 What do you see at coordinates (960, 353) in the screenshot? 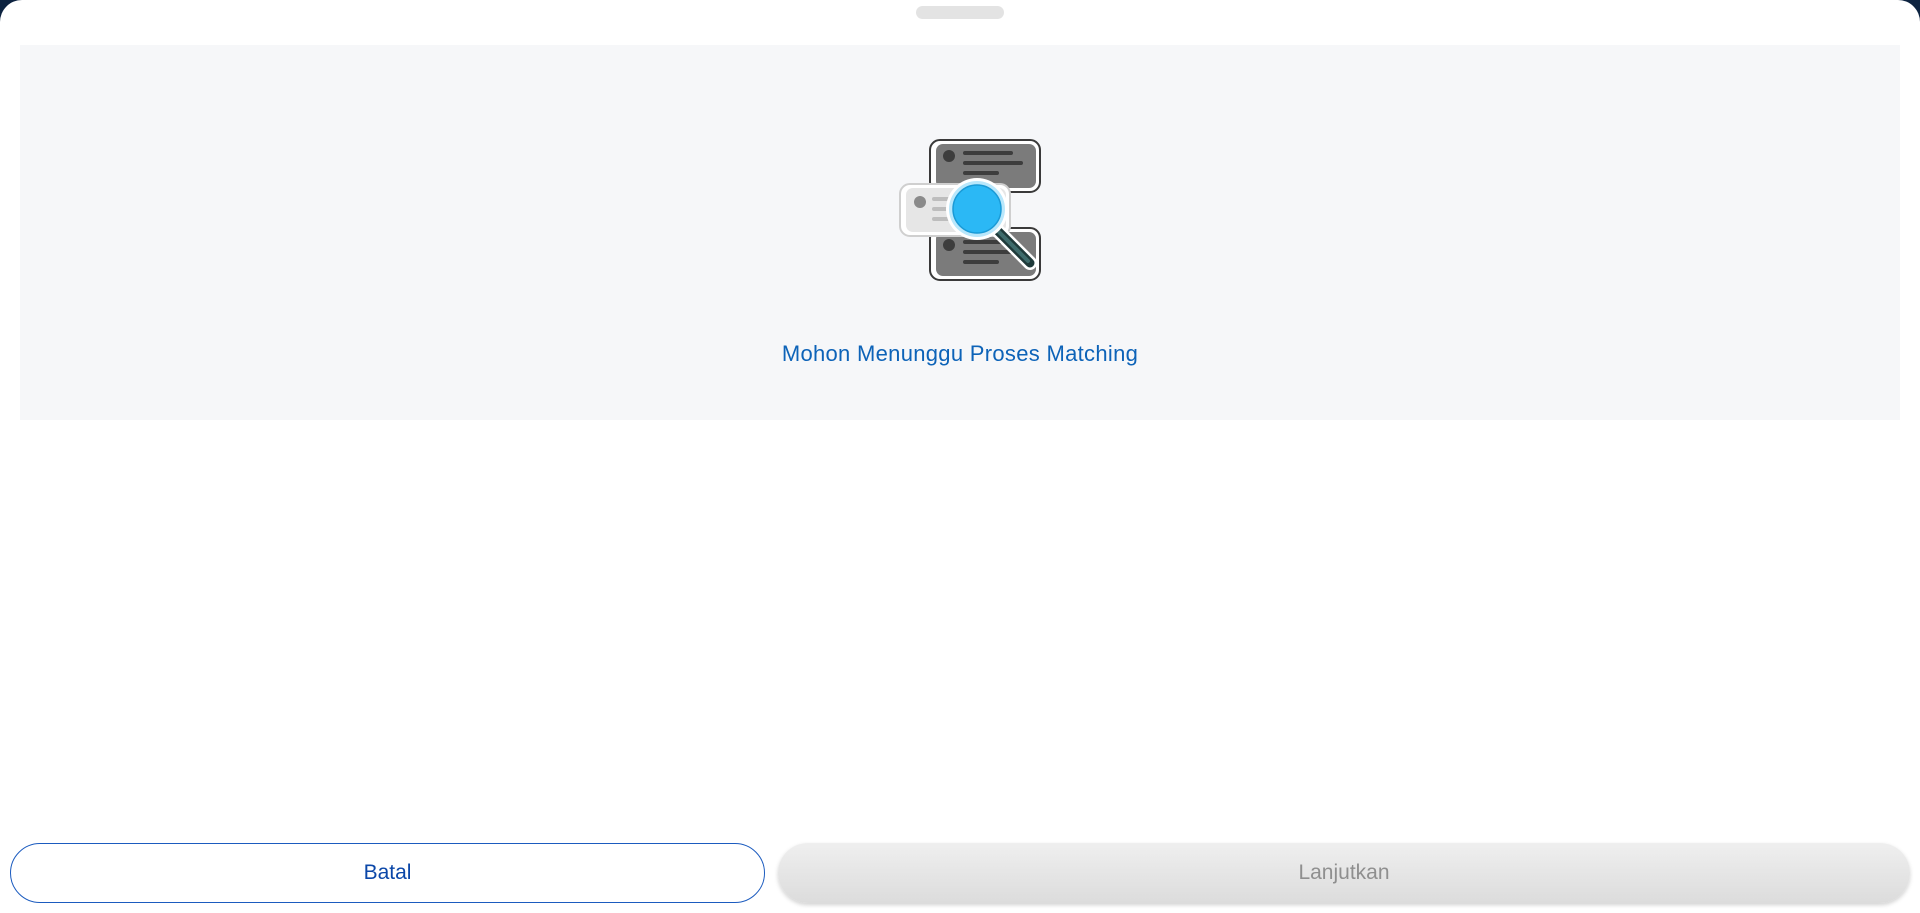
I see `status-message: Mohon Menunggu Proses Matching` at bounding box center [960, 353].